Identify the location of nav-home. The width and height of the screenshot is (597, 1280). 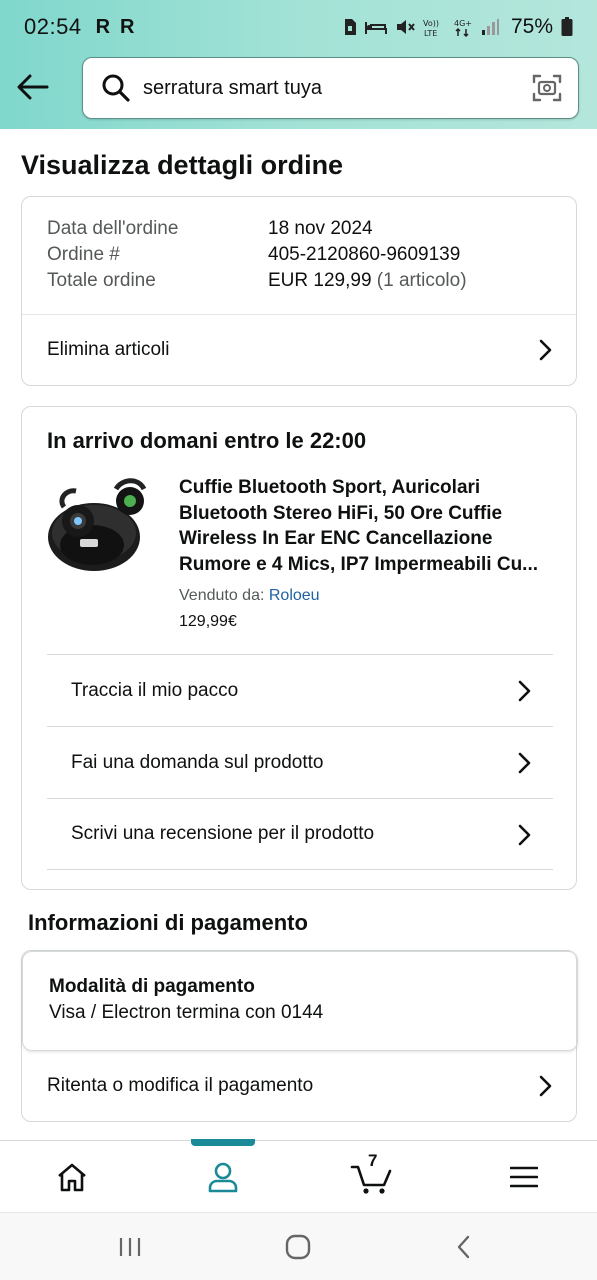
(72, 1177).